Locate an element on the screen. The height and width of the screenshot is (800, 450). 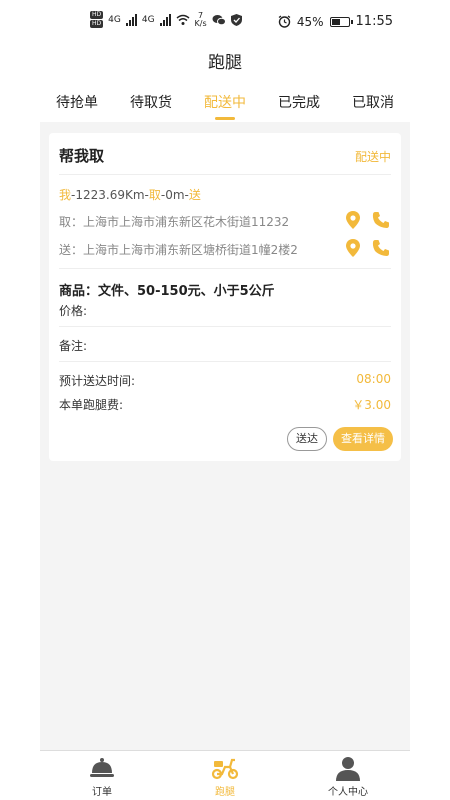
tab-completed: 已完成 is located at coordinates (299, 103).